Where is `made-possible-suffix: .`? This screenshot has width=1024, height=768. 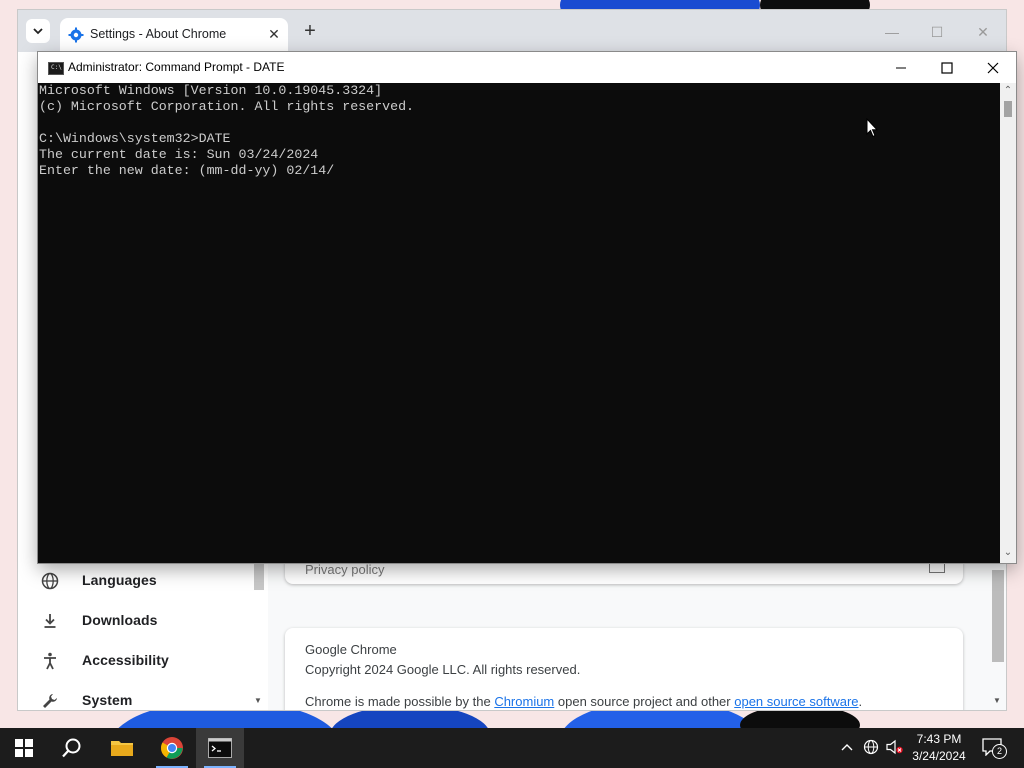 made-possible-suffix: . is located at coordinates (860, 701).